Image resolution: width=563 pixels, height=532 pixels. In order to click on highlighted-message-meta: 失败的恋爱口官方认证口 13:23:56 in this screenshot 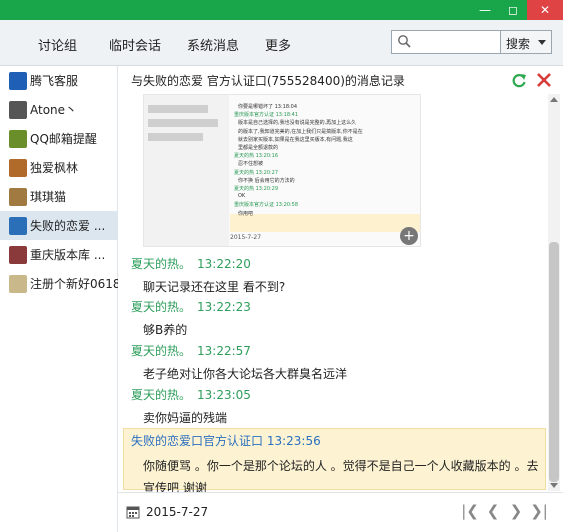, I will do `click(226, 440)`.